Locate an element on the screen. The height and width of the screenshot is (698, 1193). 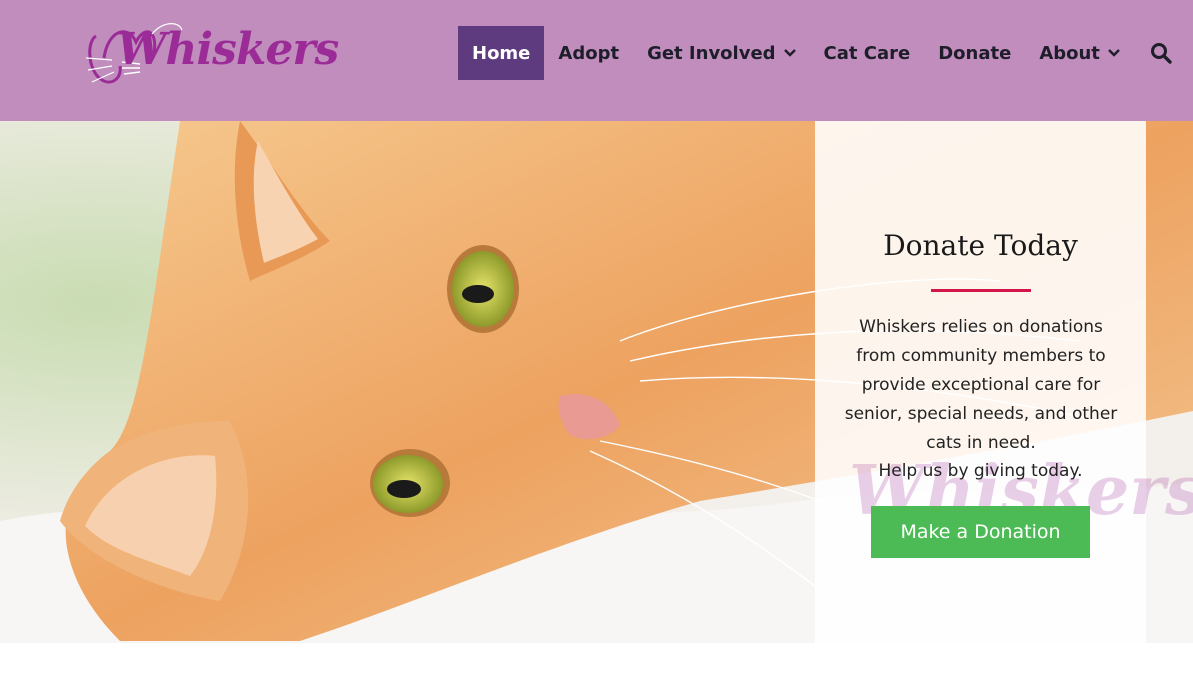
logo: Whiskers is located at coordinates (210, 55).